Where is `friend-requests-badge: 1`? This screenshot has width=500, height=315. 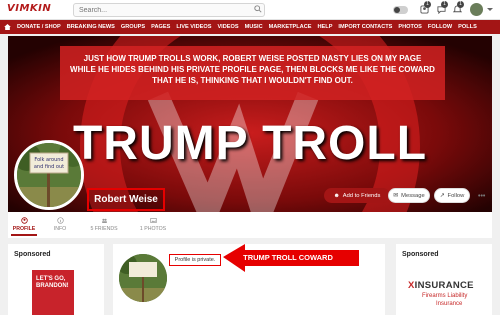 friend-requests-badge: 1 is located at coordinates (427, 4).